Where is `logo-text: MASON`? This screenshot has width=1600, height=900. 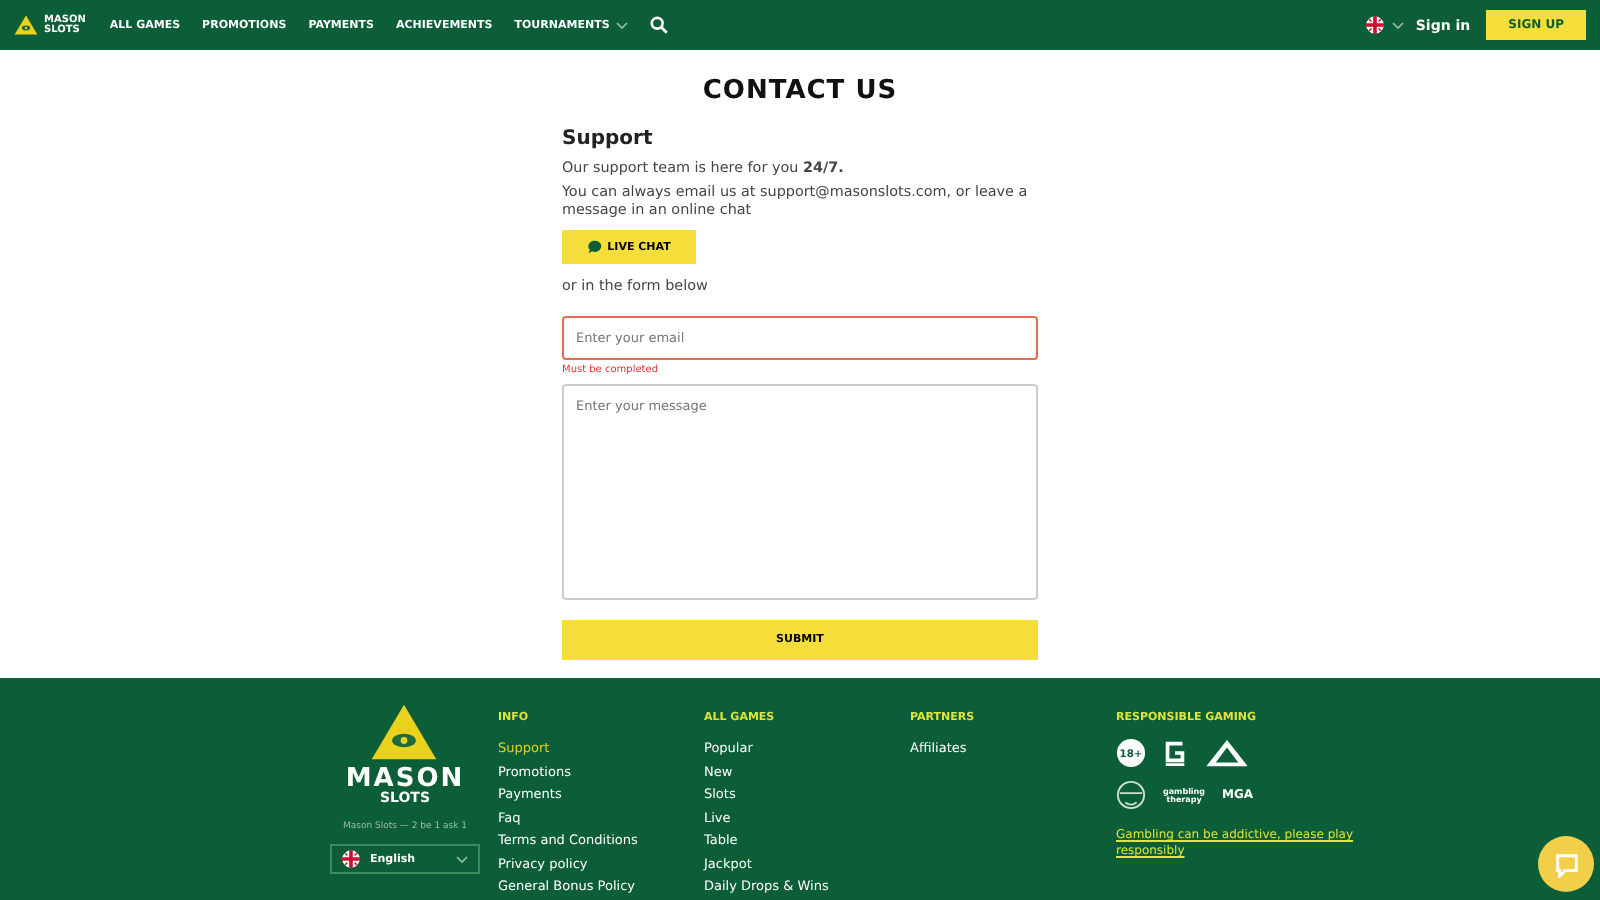
logo-text: MASON is located at coordinates (405, 779).